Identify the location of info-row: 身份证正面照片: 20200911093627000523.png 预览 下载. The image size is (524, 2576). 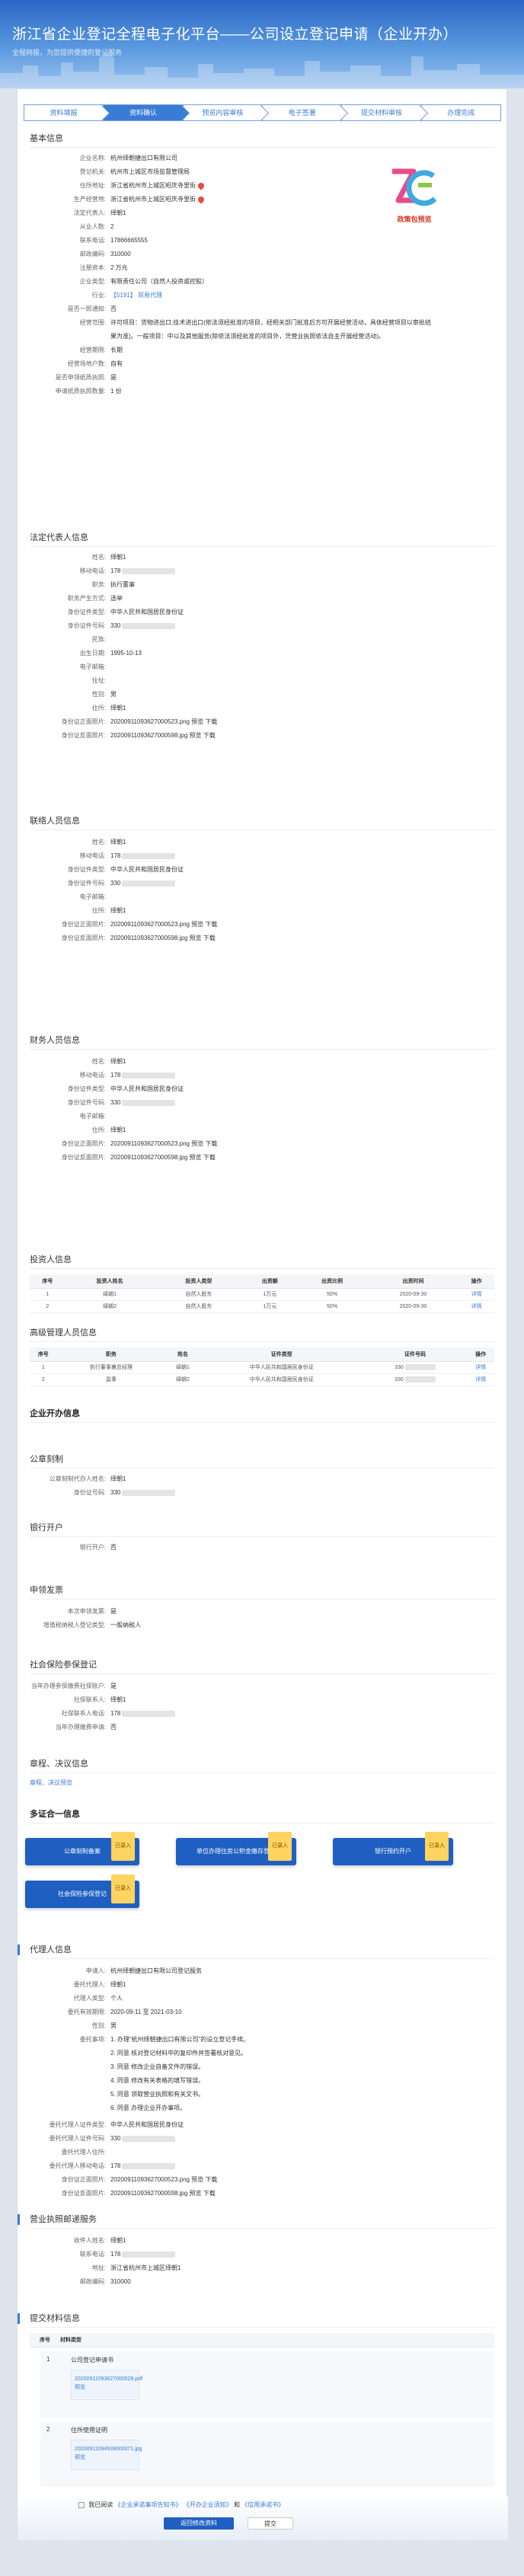
(263, 2180).